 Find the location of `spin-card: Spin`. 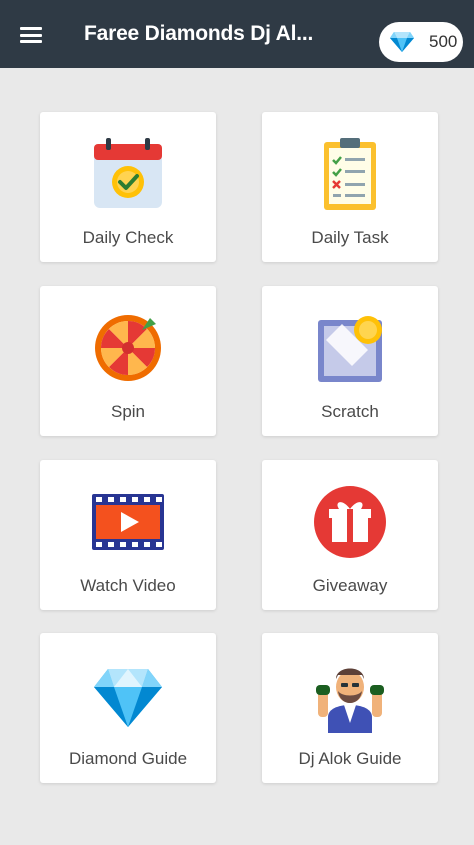

spin-card: Spin is located at coordinates (128, 361).